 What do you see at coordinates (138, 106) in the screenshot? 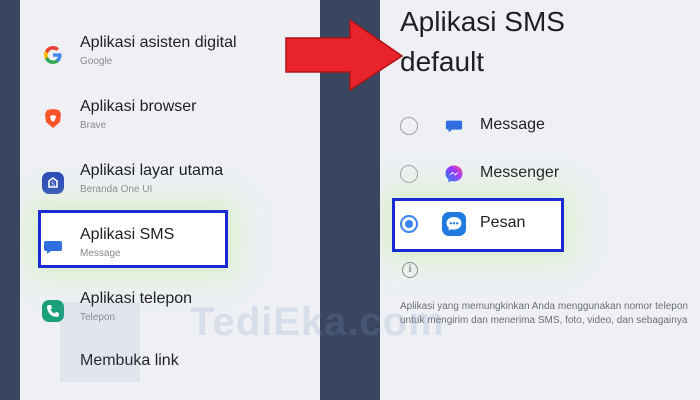
I see `list-item-title: Aplikasi browser` at bounding box center [138, 106].